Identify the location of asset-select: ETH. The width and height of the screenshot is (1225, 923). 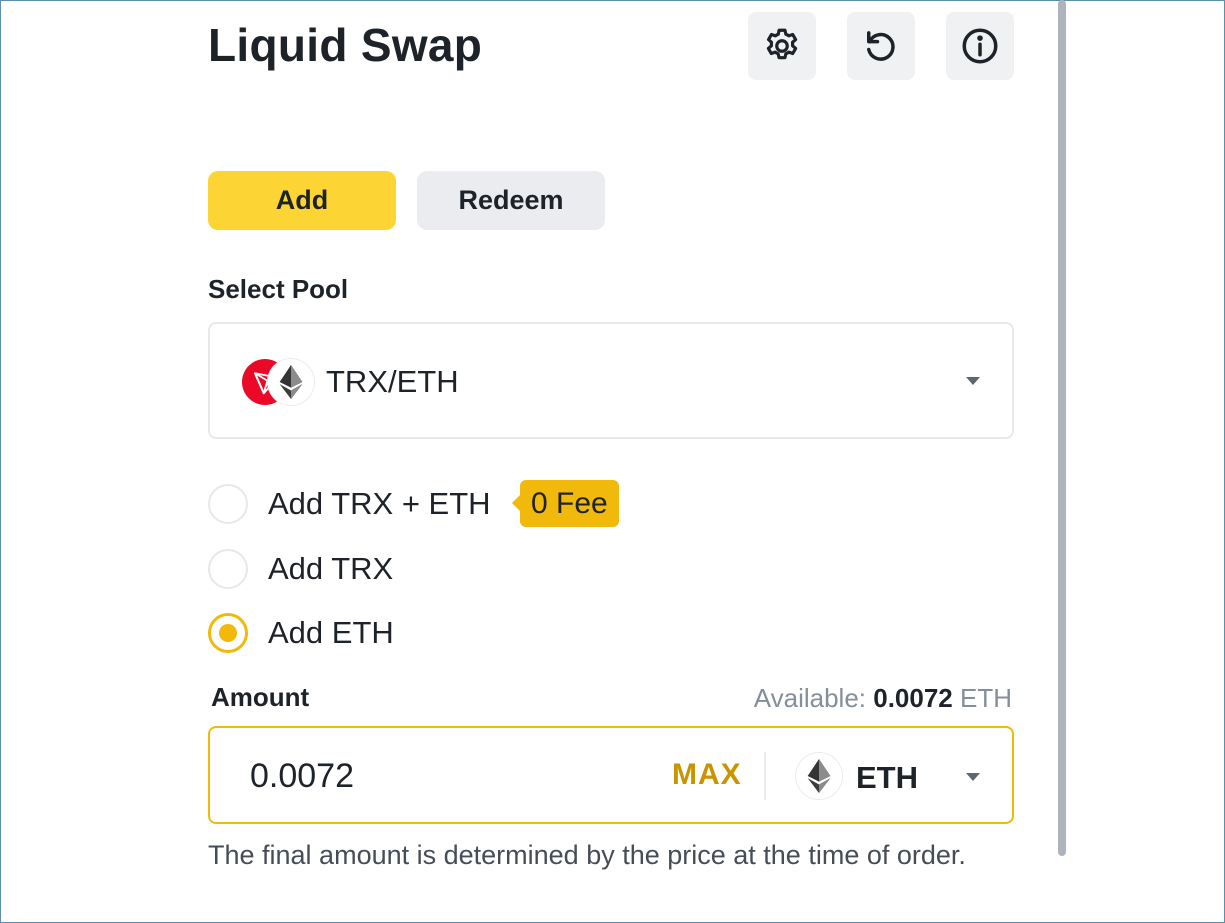
(896, 776).